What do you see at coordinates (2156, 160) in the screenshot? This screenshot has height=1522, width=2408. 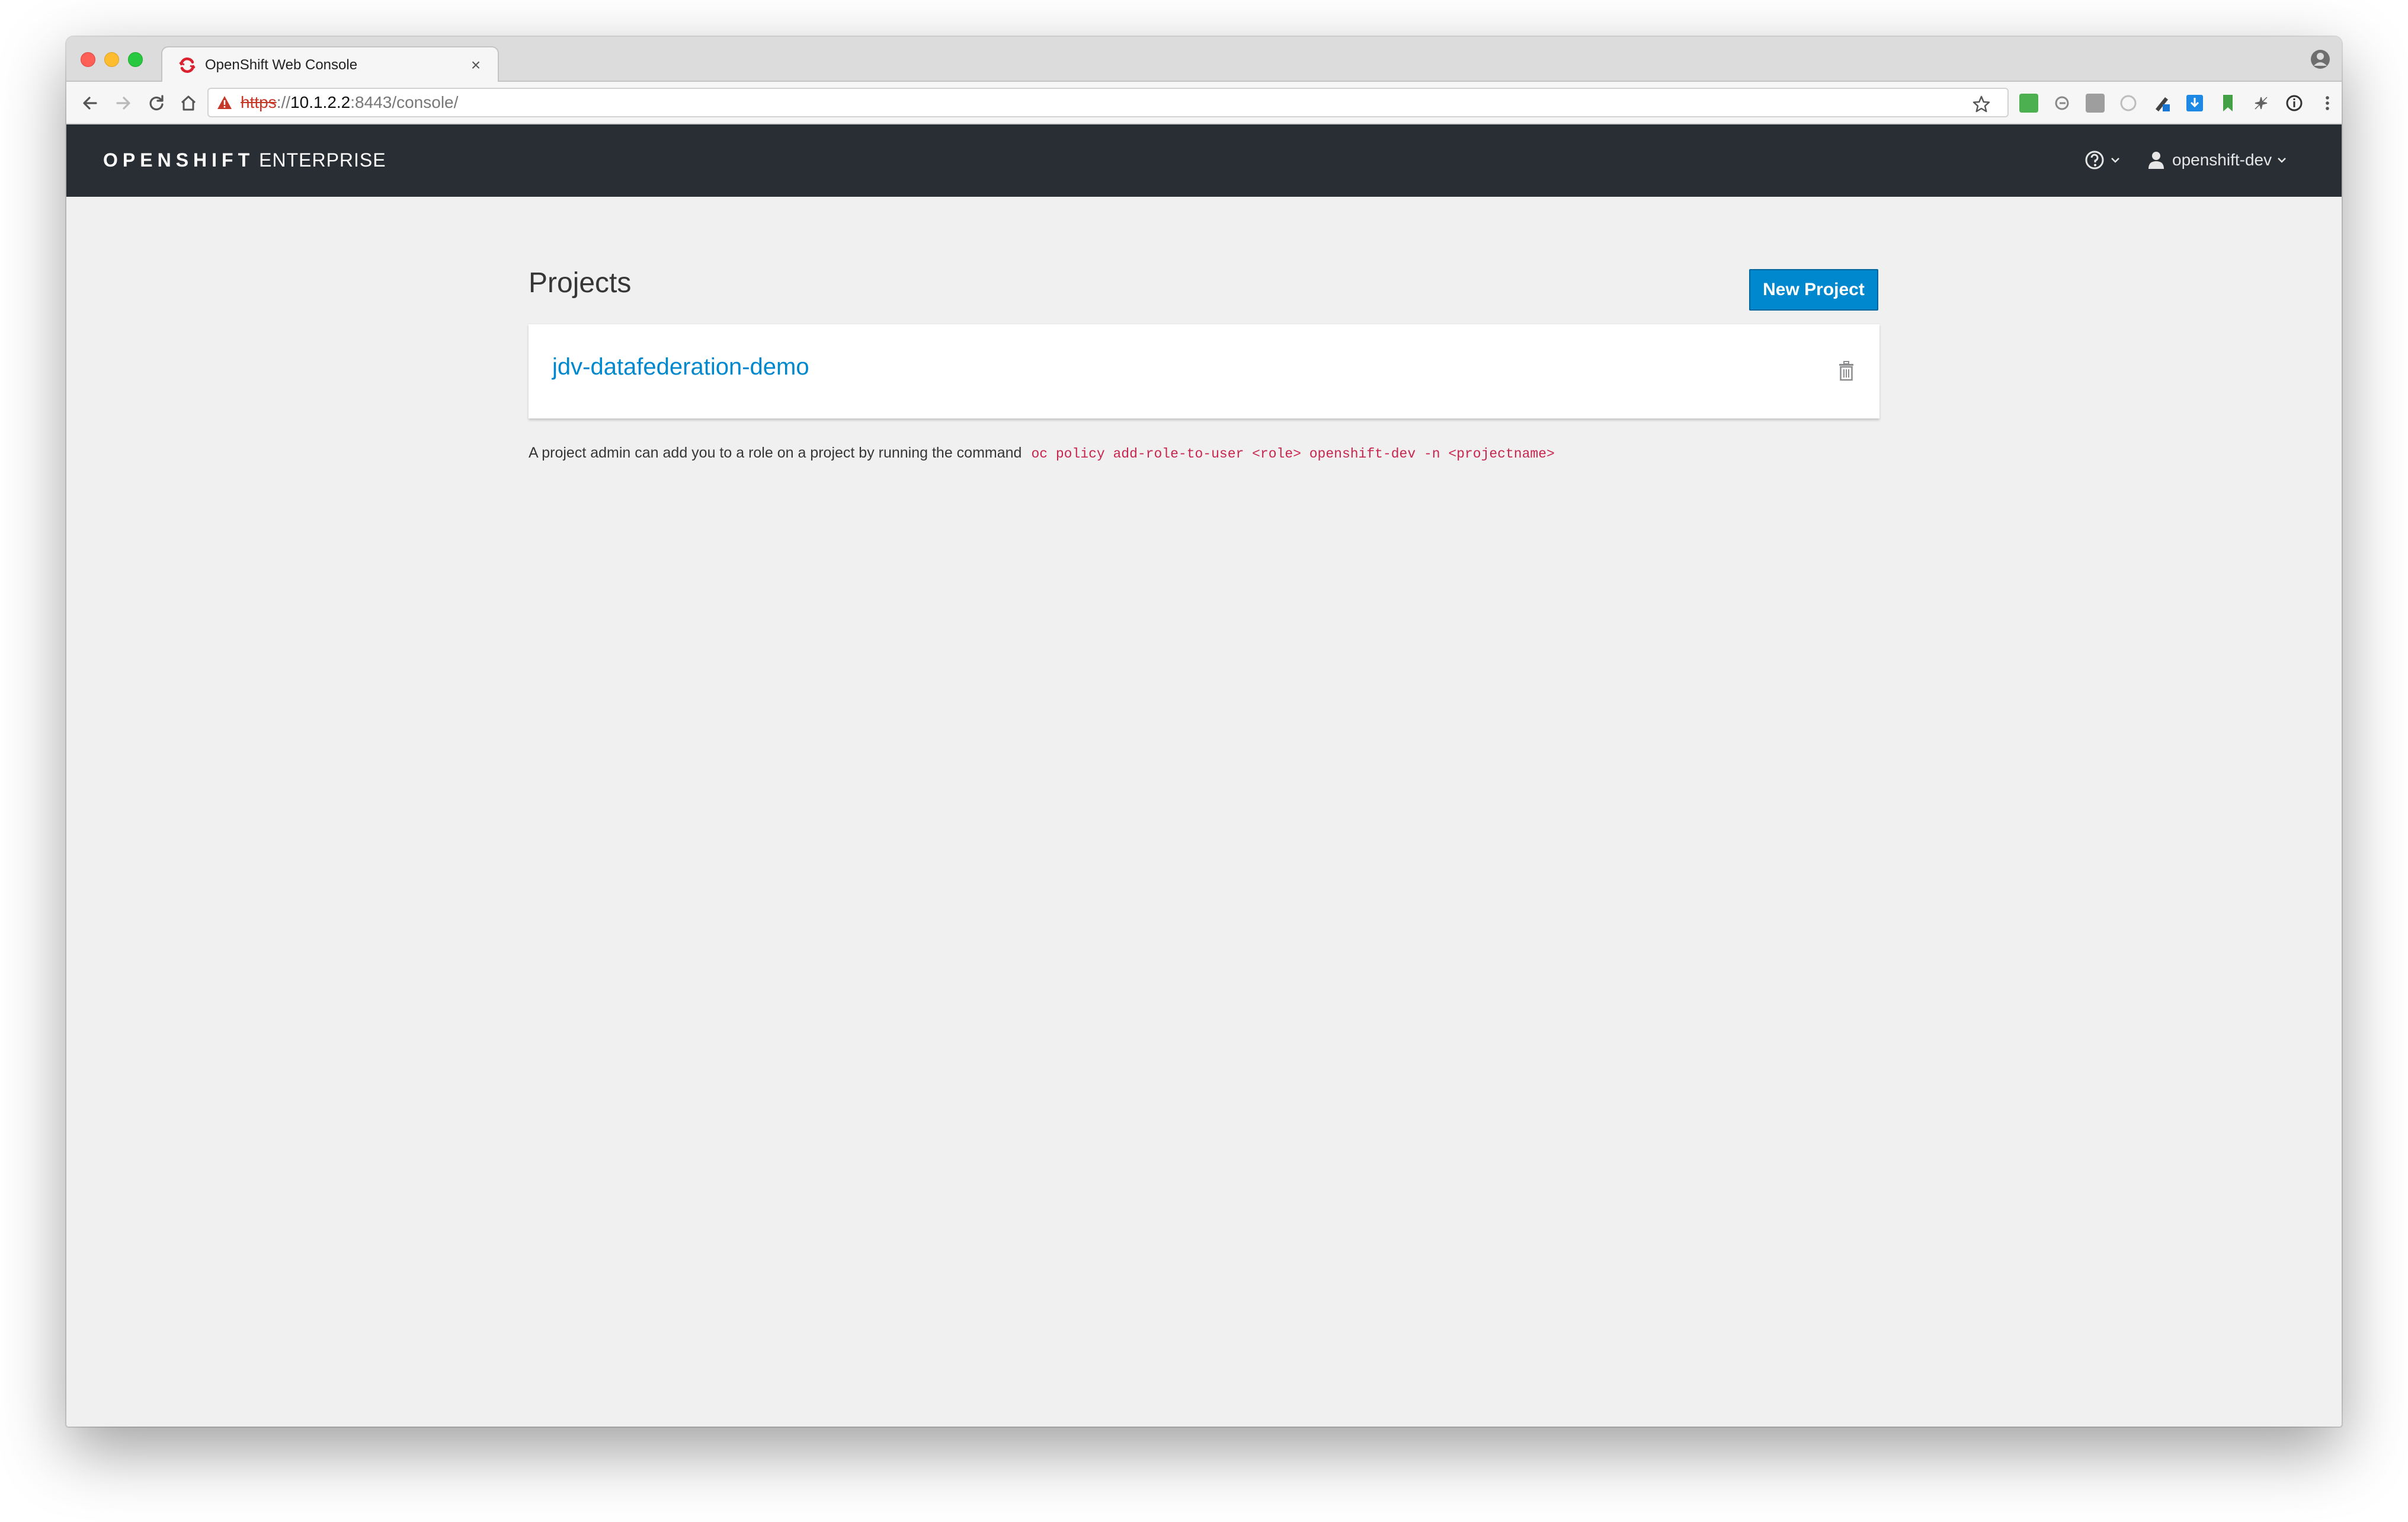 I see `user-icon` at bounding box center [2156, 160].